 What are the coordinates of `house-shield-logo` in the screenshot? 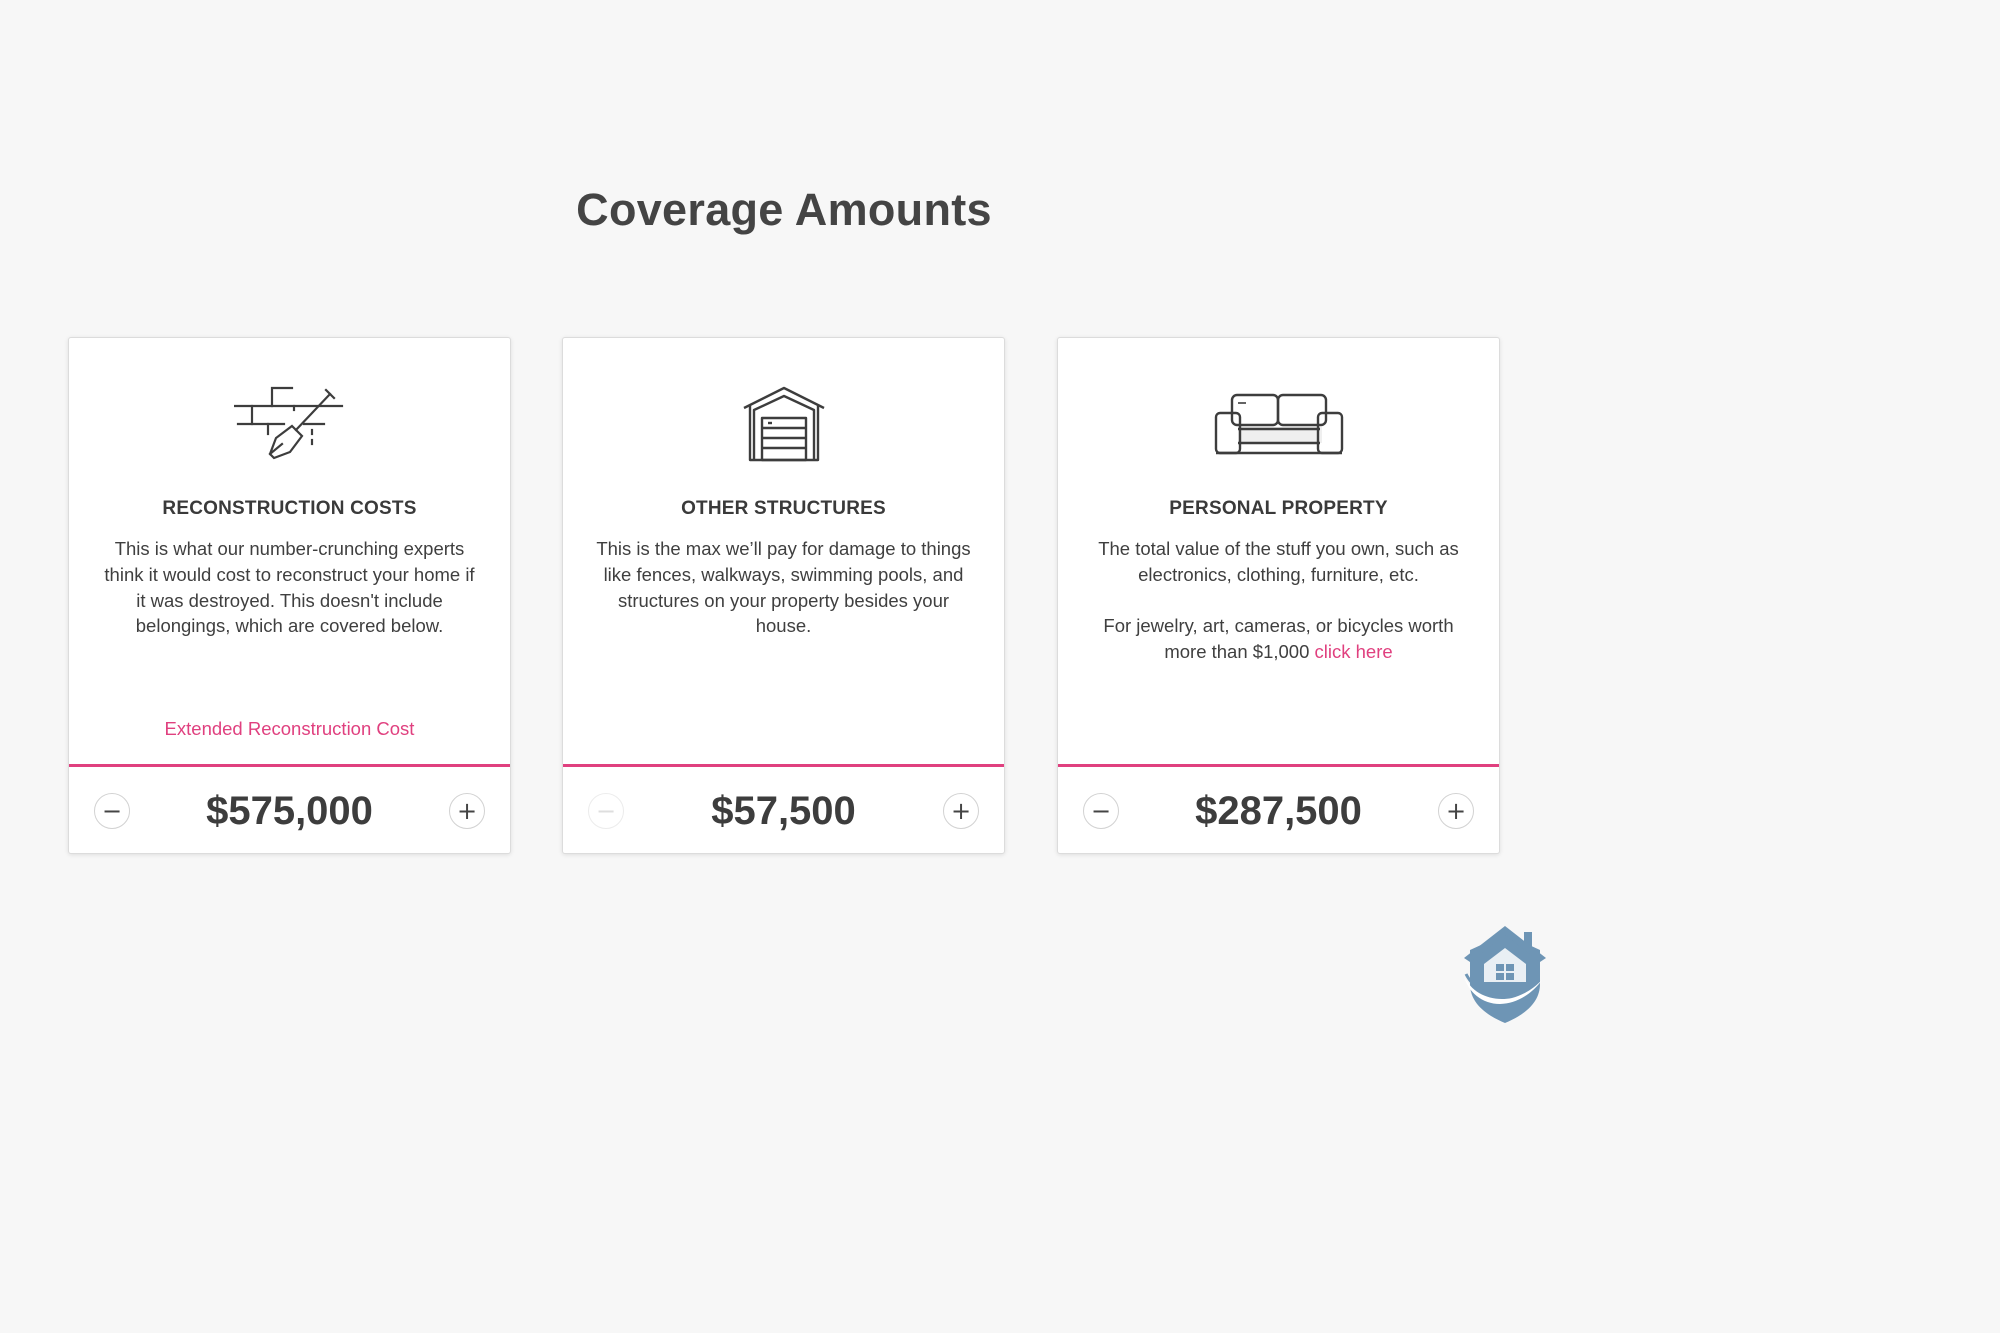 It's located at (1505, 974).